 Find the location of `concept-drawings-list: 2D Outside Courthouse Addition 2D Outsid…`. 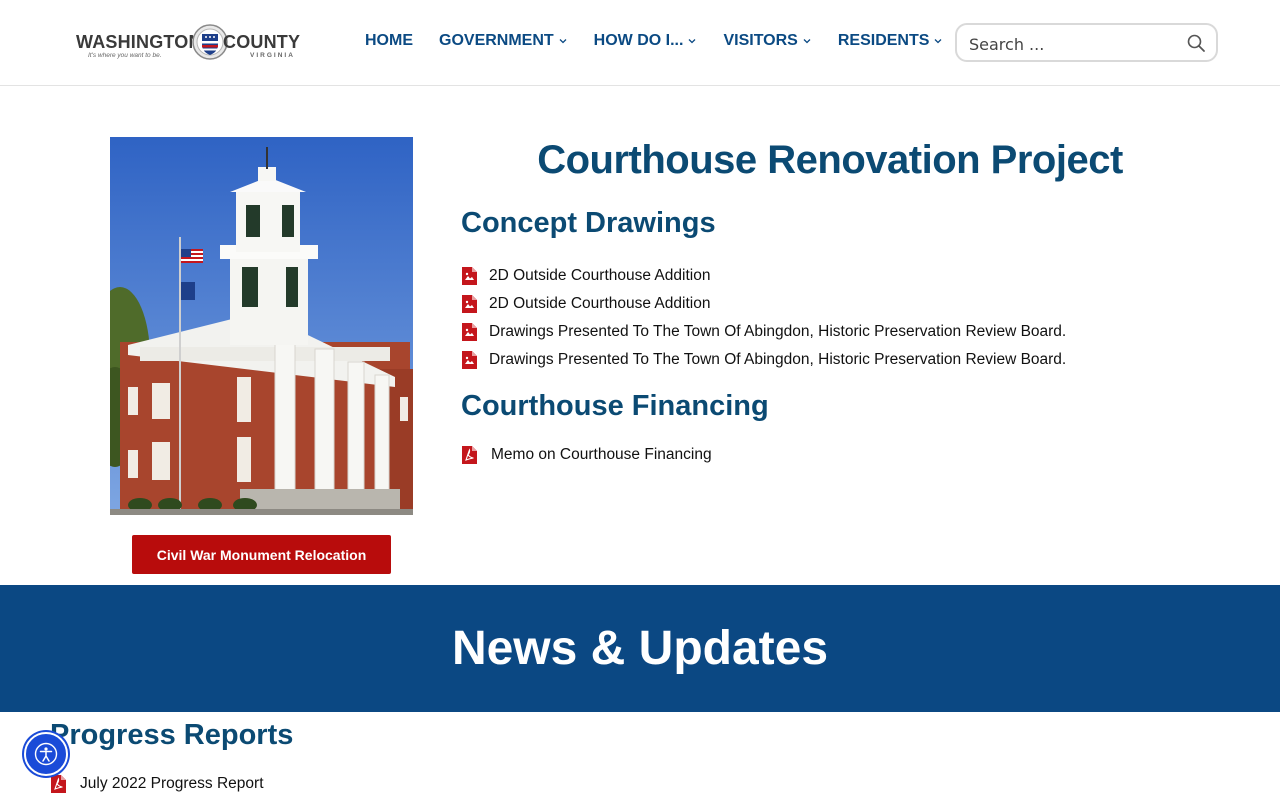

concept-drawings-list: 2D Outside Courthouse Addition 2D Outsid… is located at coordinates (763, 318).